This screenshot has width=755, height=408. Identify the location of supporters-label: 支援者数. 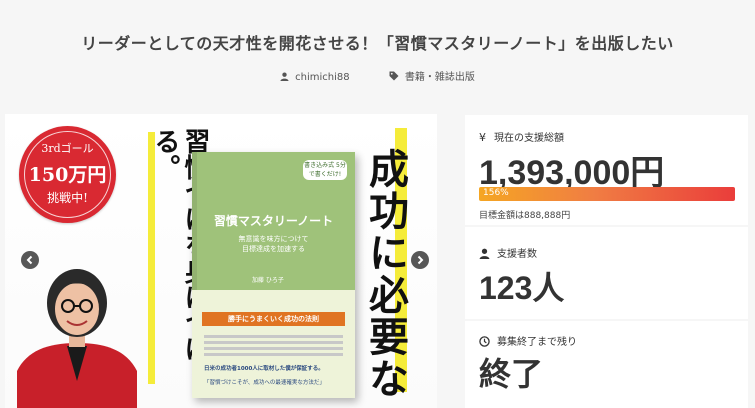
(508, 252).